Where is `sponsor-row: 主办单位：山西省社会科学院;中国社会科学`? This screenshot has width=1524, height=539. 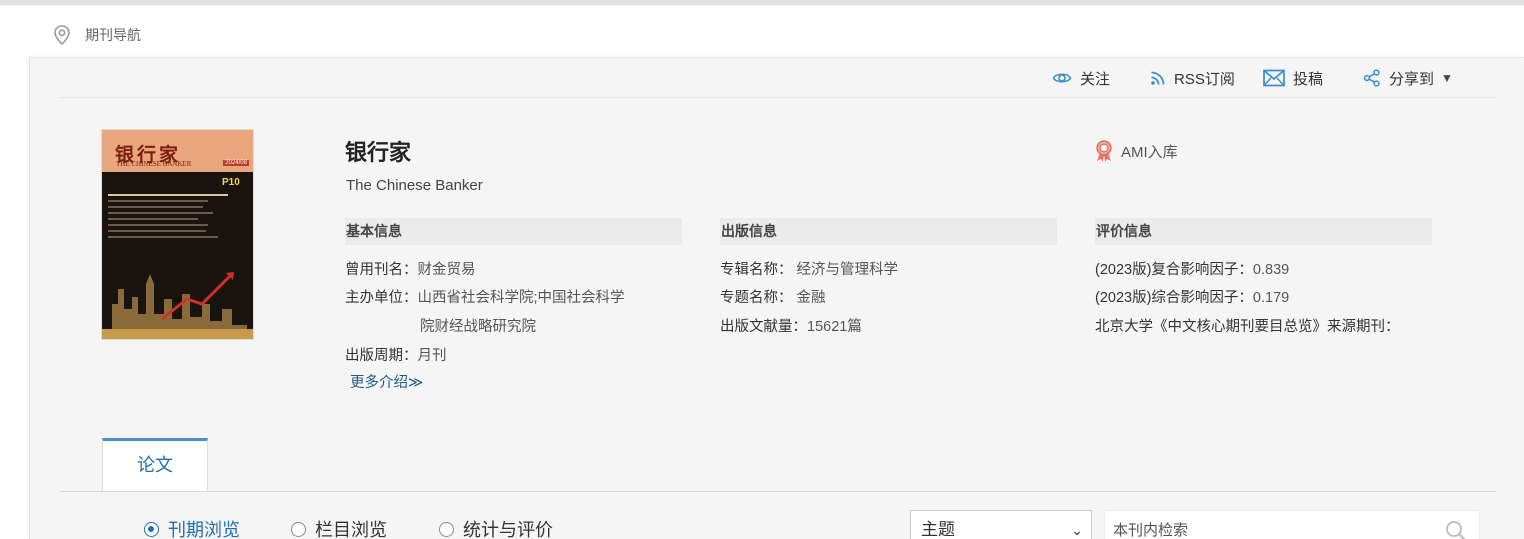
sponsor-row: 主办单位：山西省社会科学院;中国社会科学 is located at coordinates (485, 296).